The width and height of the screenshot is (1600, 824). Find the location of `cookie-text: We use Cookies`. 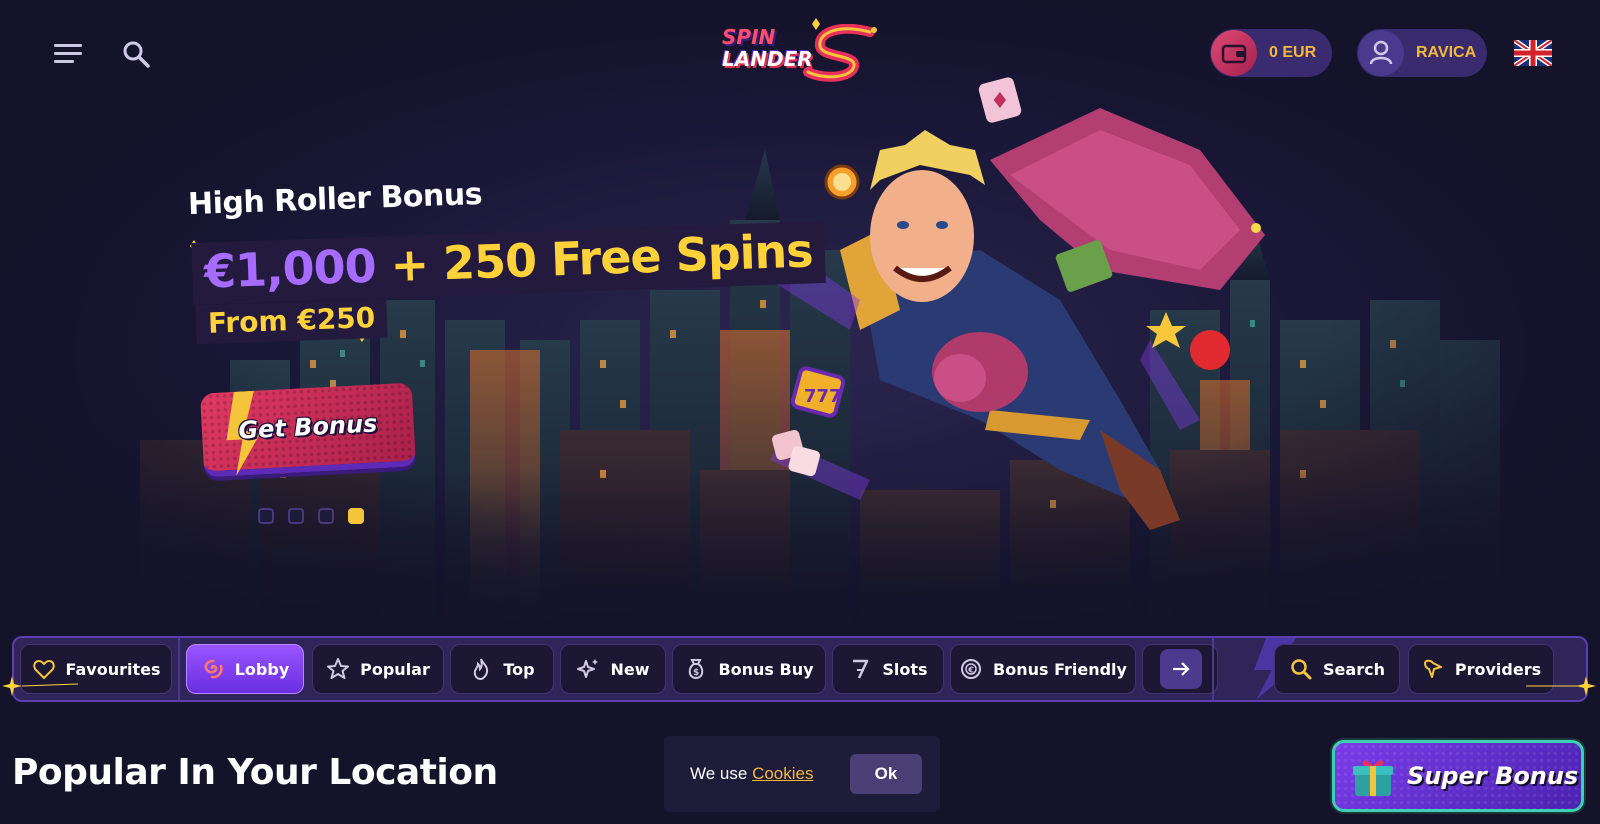

cookie-text: We use Cookies is located at coordinates (752, 773).